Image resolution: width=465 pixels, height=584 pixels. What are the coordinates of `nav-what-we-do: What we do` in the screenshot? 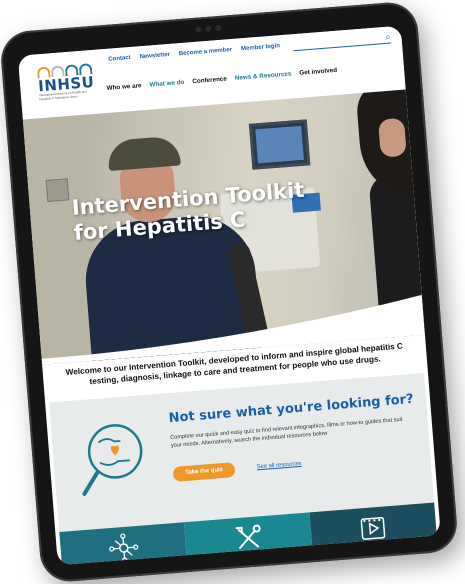 It's located at (166, 84).